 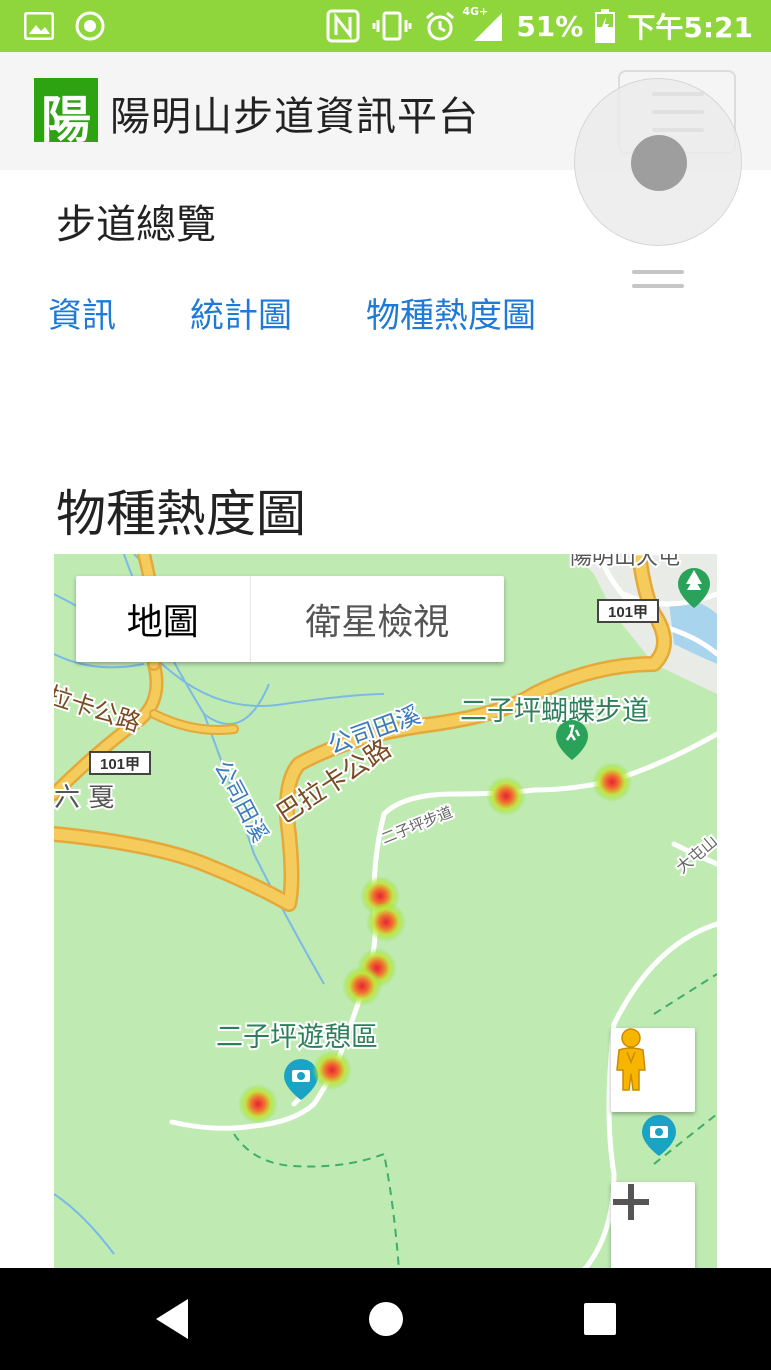 What do you see at coordinates (605, 26) in the screenshot?
I see `battery-icon` at bounding box center [605, 26].